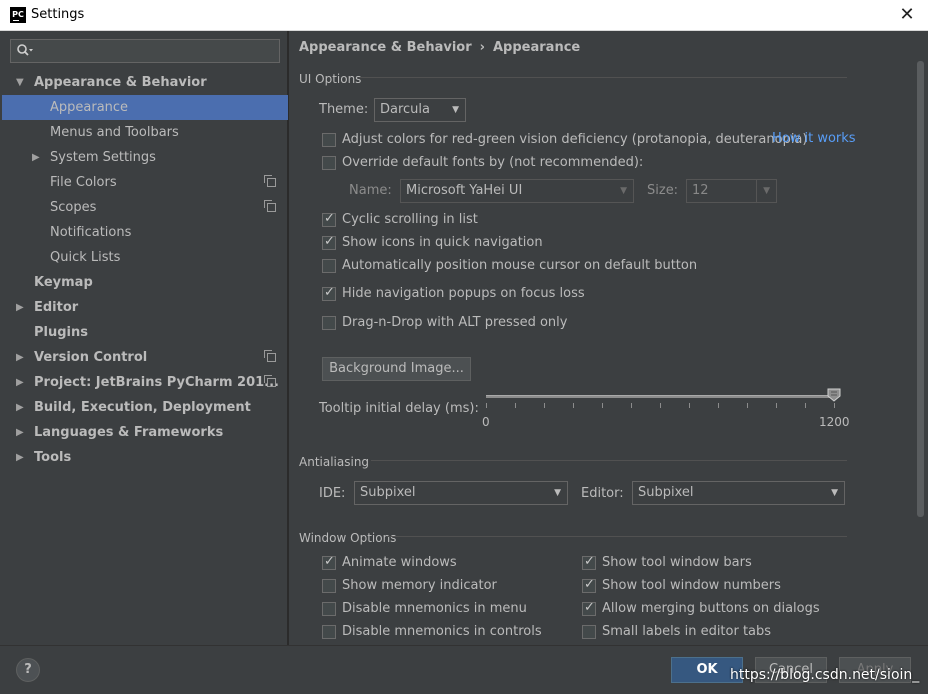  What do you see at coordinates (145, 357) in the screenshot?
I see `sidebar-item: ▶ Version Control` at bounding box center [145, 357].